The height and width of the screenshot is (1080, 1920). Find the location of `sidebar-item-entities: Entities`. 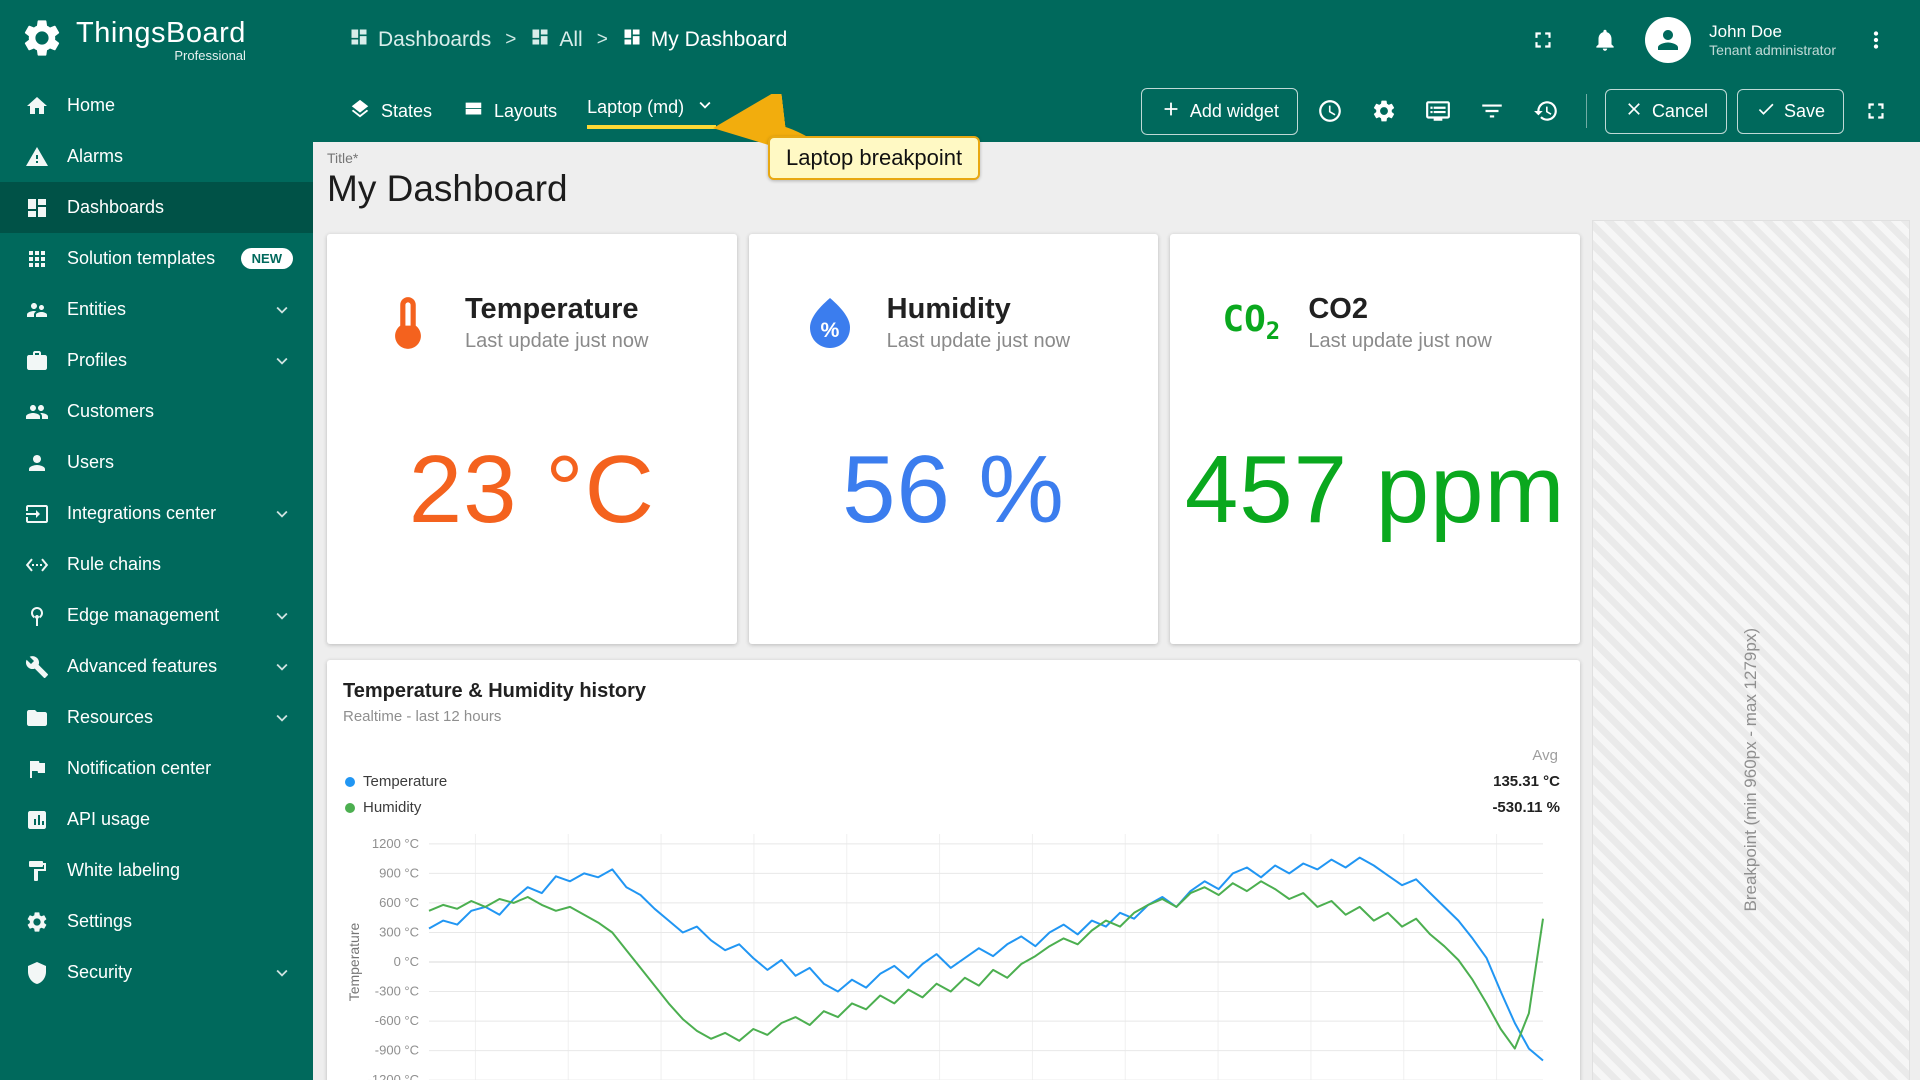

sidebar-item-entities: Entities is located at coordinates (156, 309).